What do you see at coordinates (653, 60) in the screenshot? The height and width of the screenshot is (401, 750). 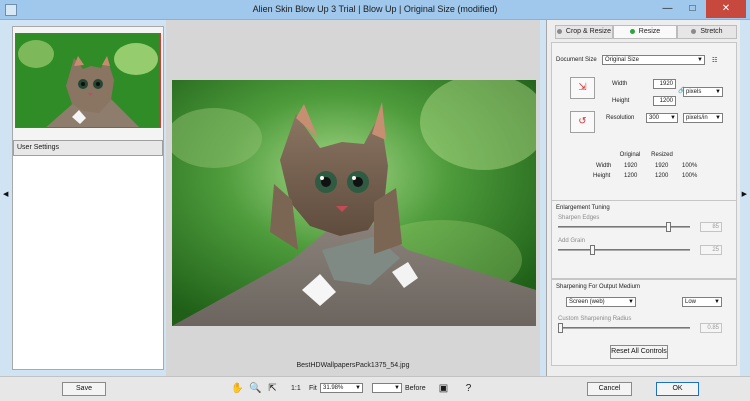 I see `document-size-select: Original Size ▼` at bounding box center [653, 60].